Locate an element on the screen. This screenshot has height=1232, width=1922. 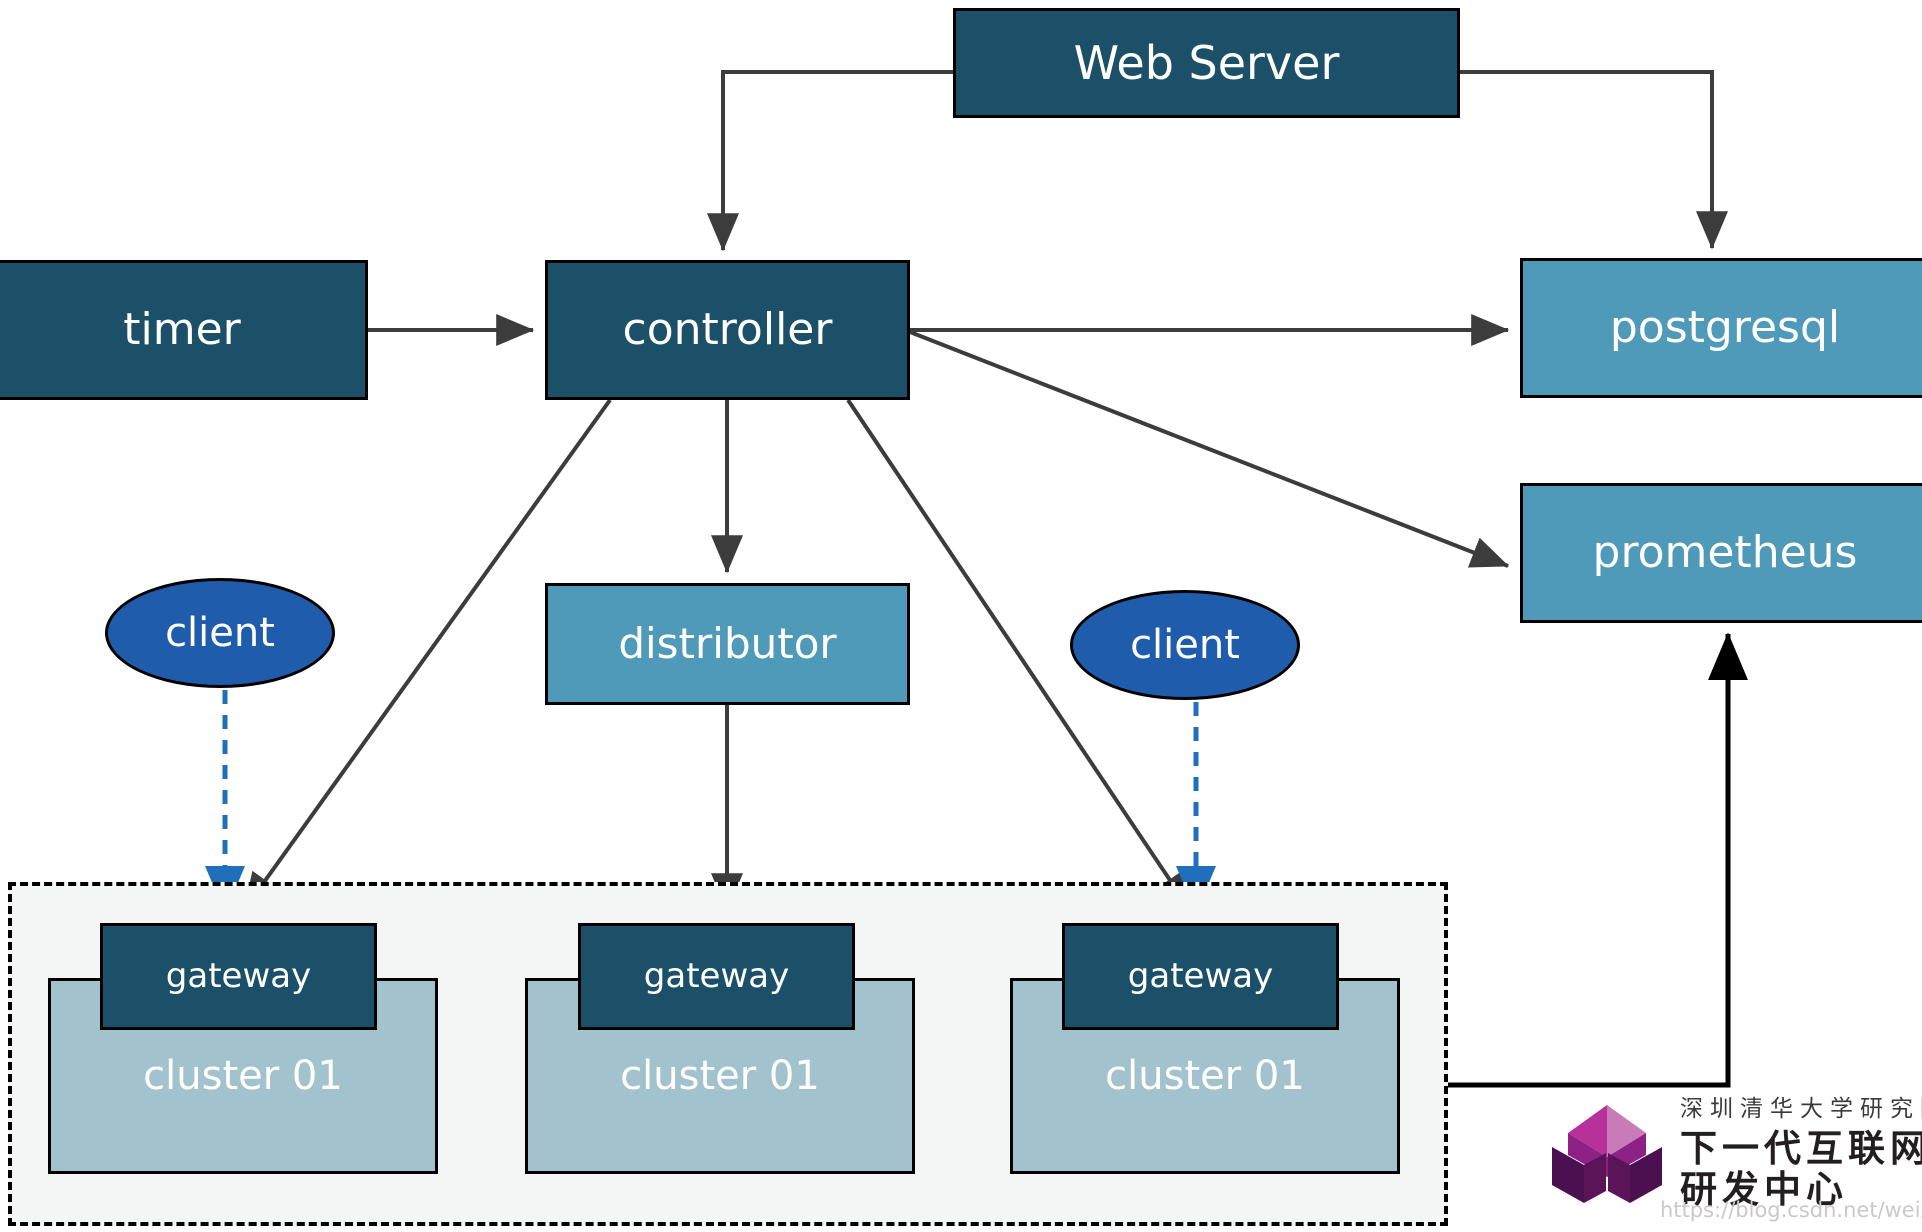
node-label: Web Server is located at coordinates (1206, 62).